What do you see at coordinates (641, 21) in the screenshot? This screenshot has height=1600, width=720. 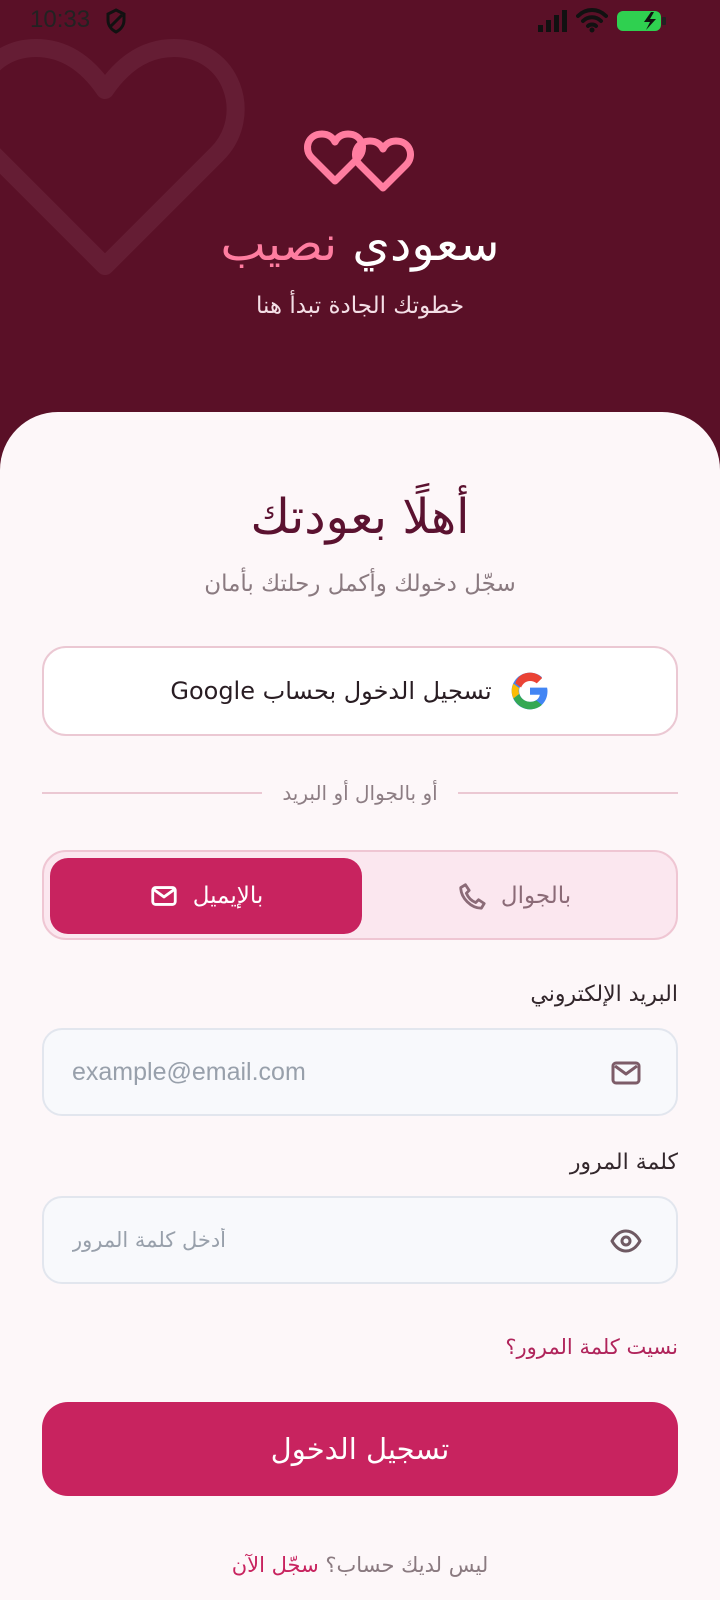 I see `battery-icon` at bounding box center [641, 21].